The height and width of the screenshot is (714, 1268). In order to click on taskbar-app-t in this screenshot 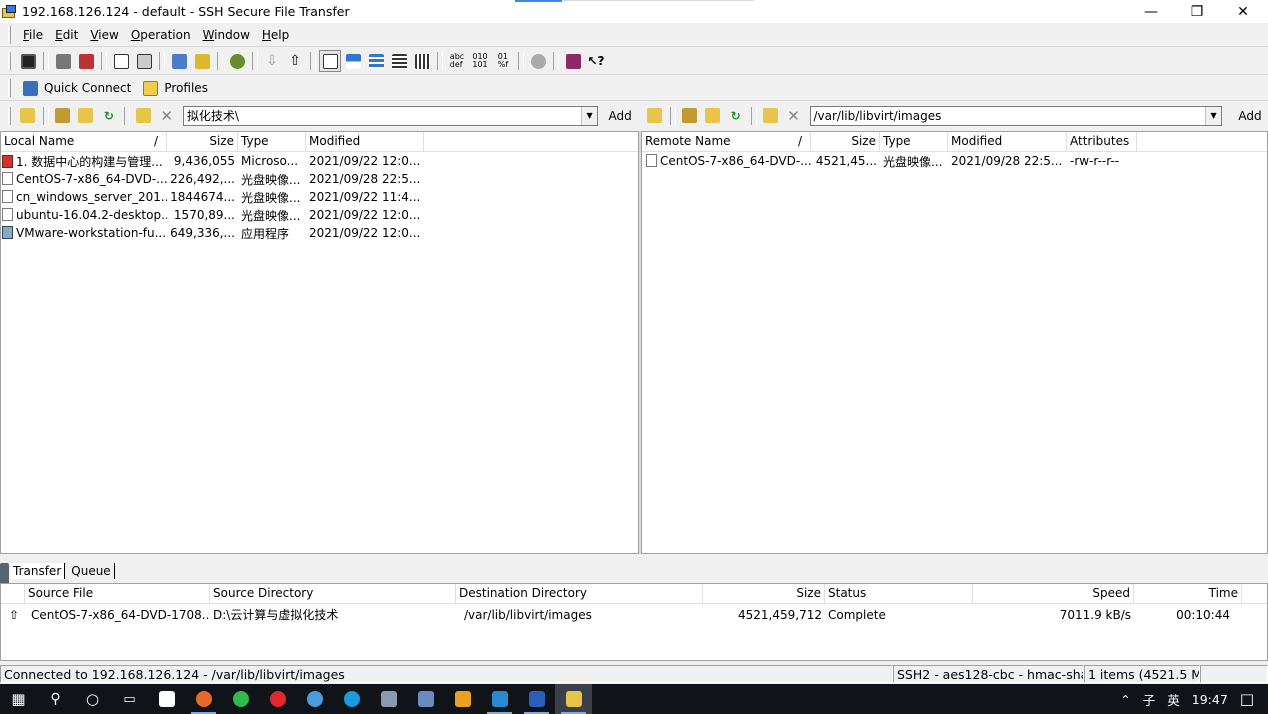, I will do `click(166, 699)`.